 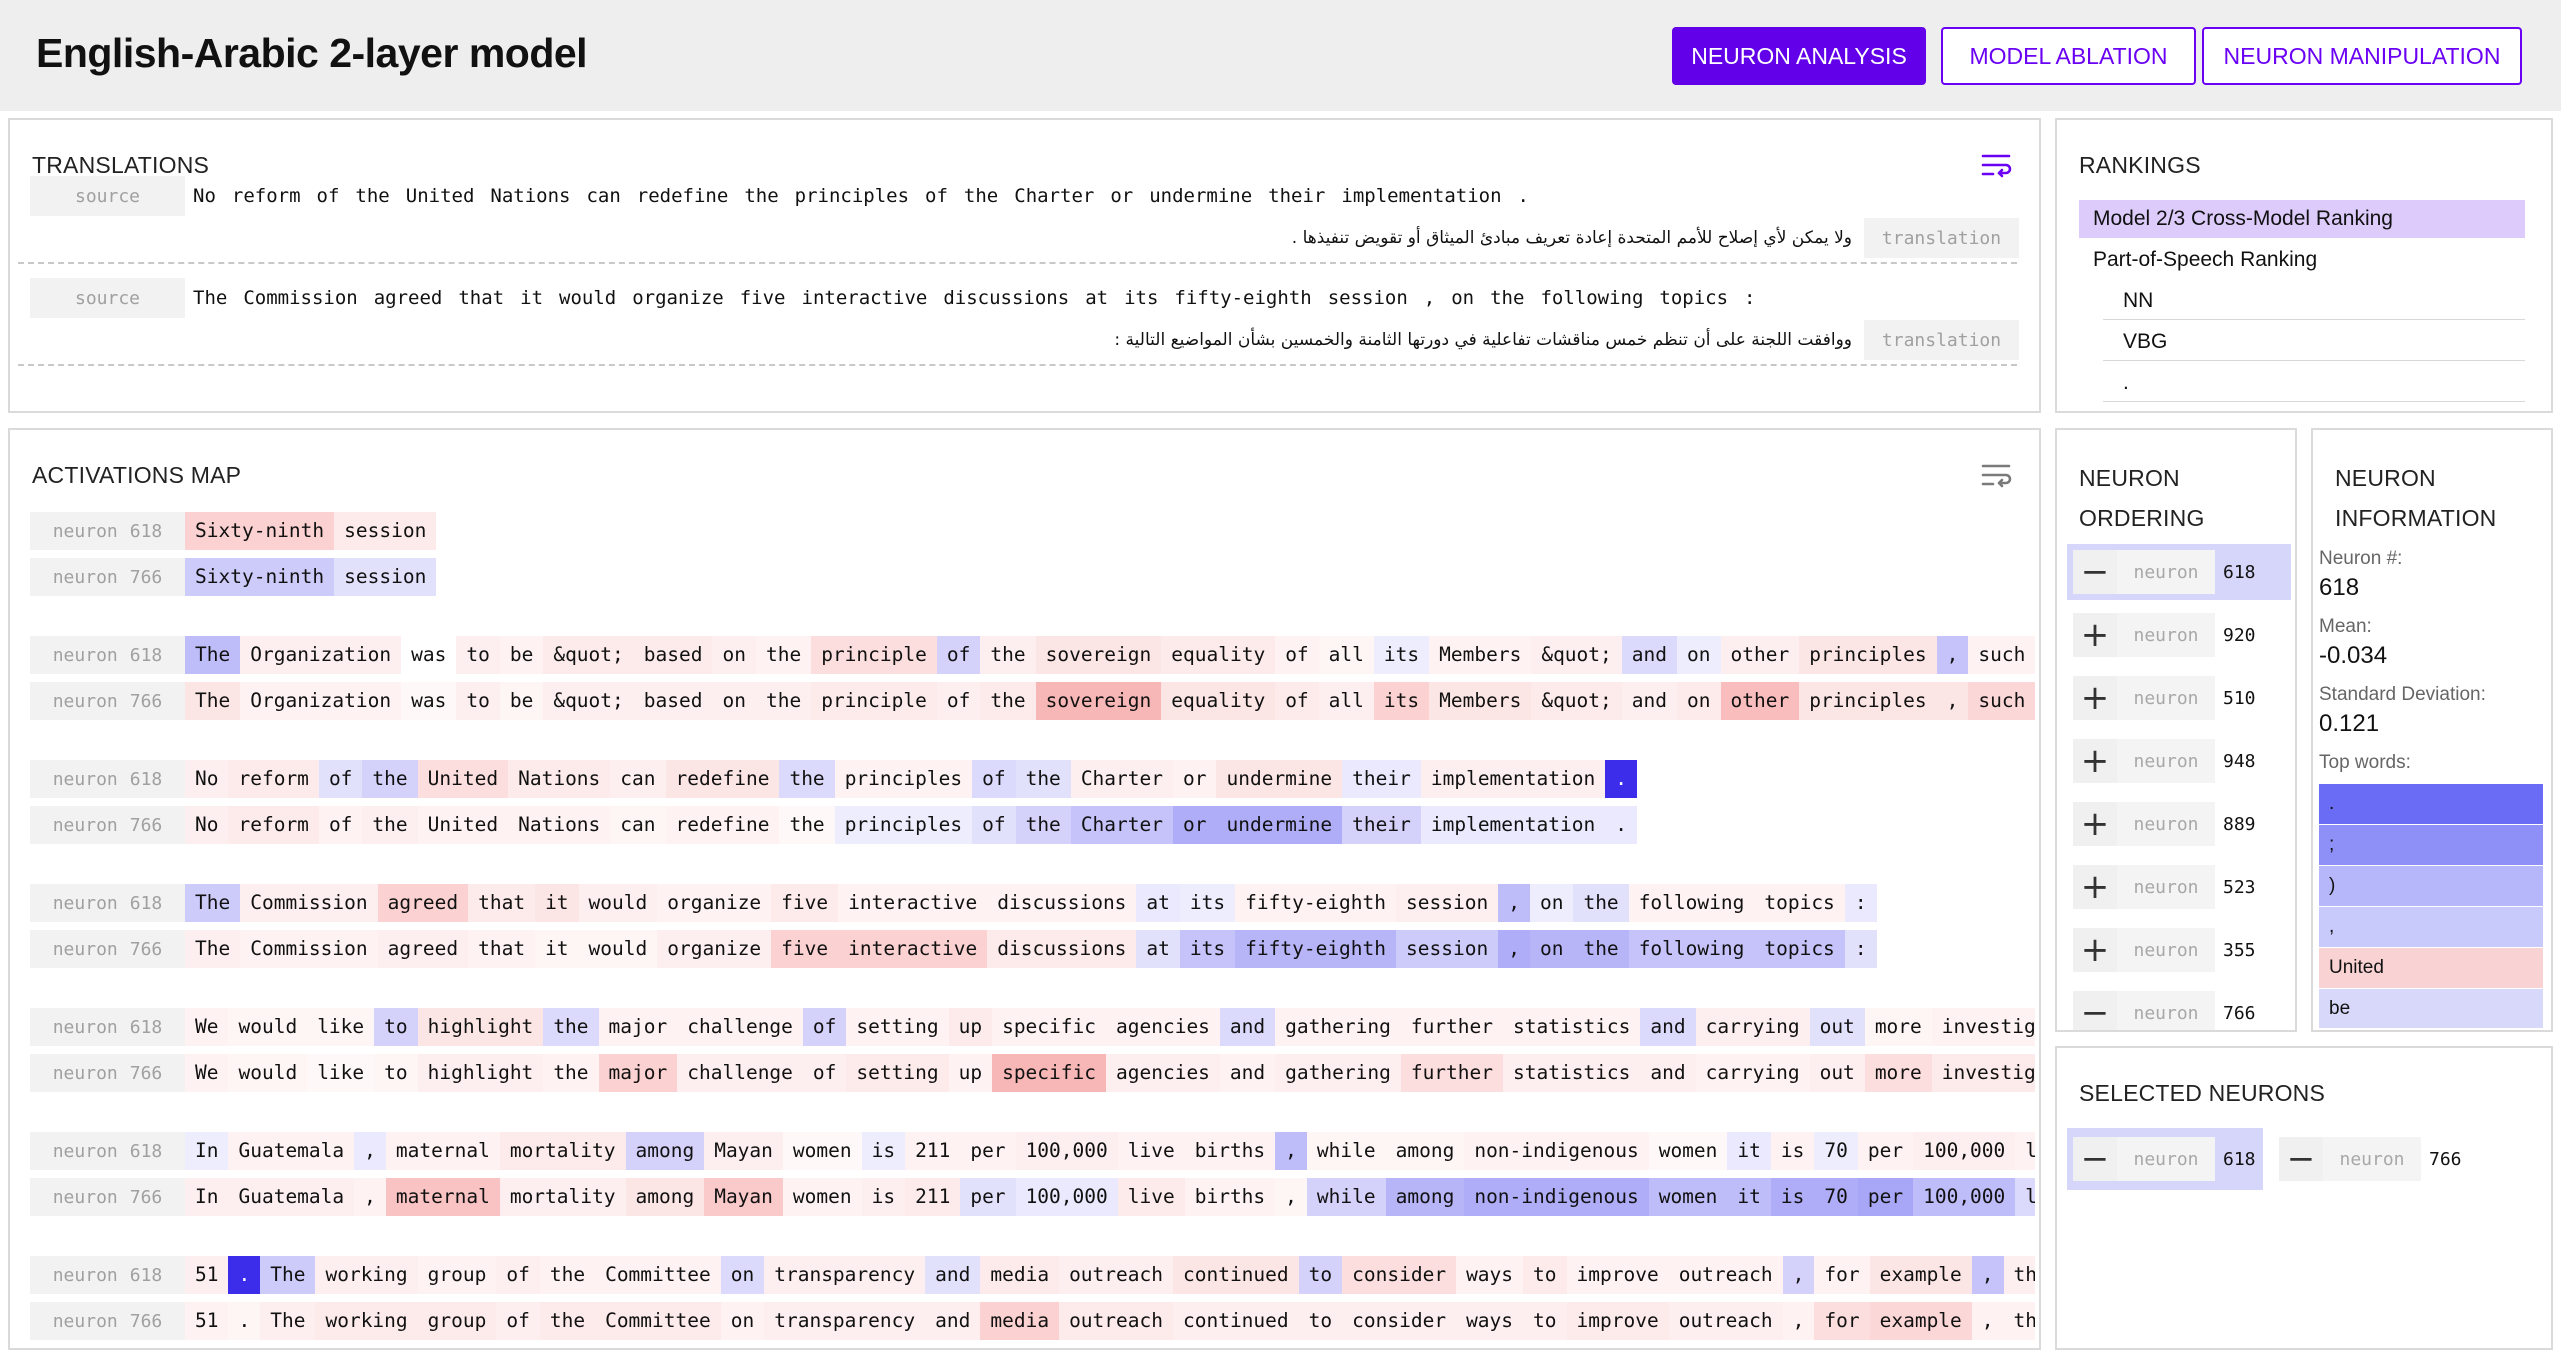 I want to click on activation-token: undermine, so click(x=1279, y=825).